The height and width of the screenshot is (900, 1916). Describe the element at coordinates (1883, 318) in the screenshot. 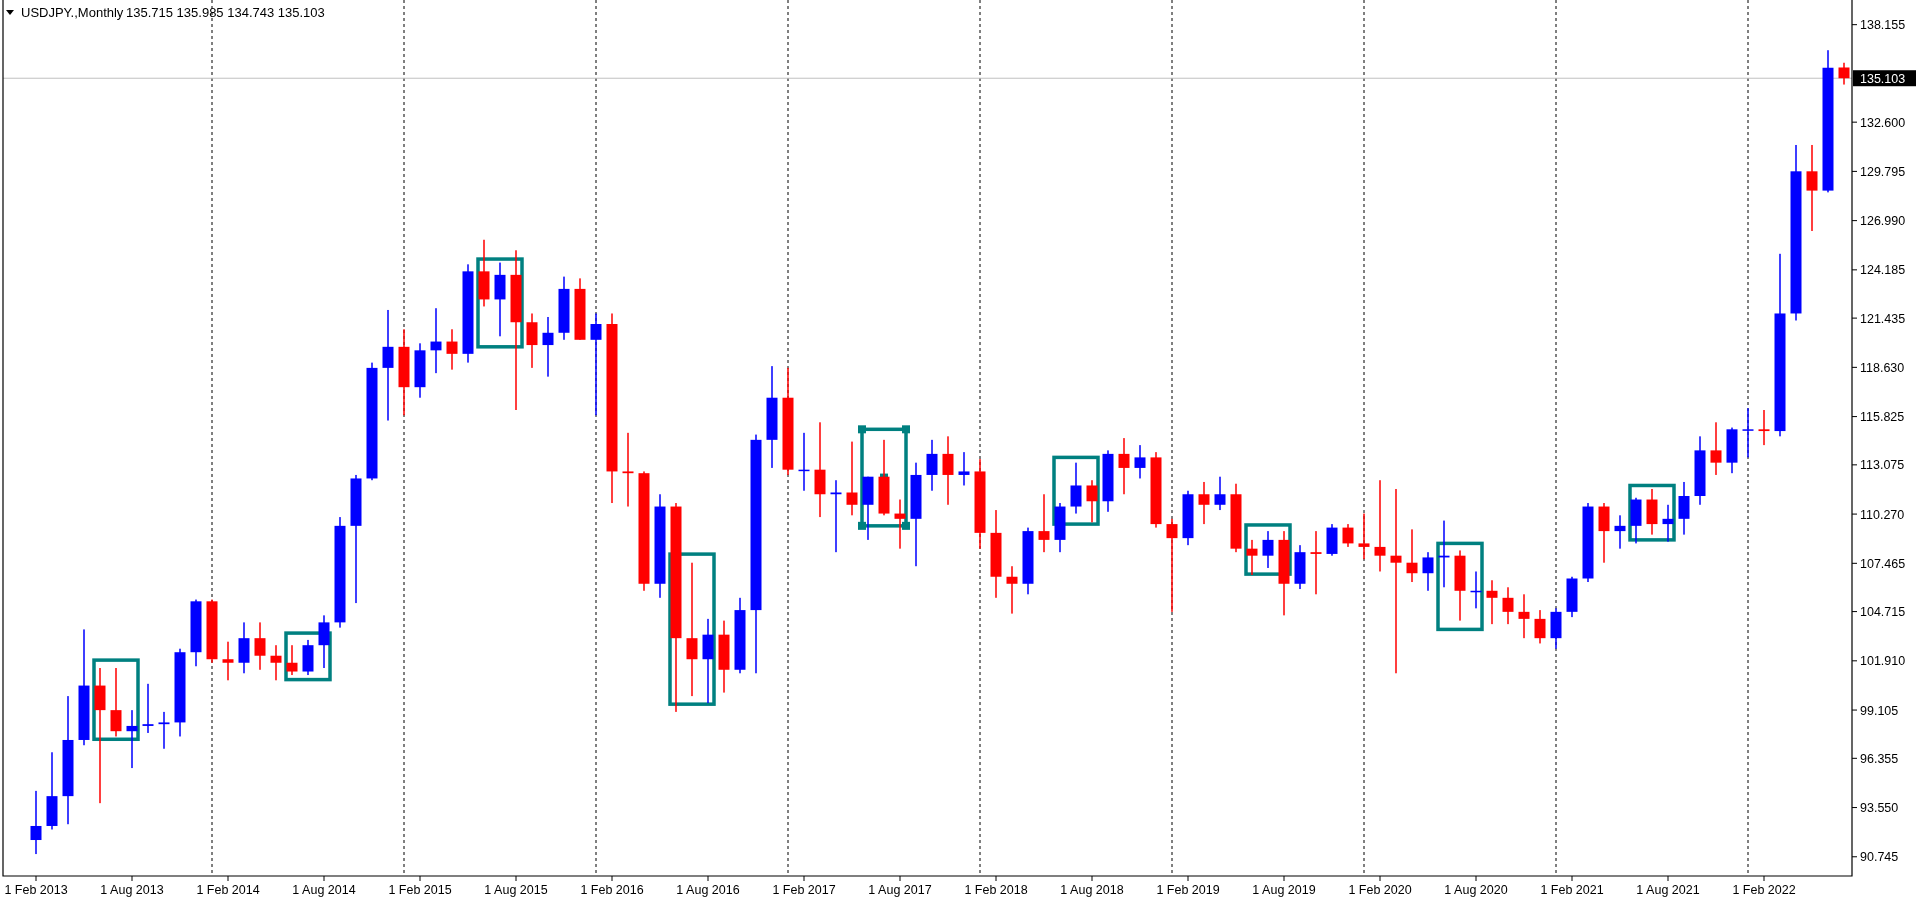

I see `price-axis-label: 121.435` at that location.